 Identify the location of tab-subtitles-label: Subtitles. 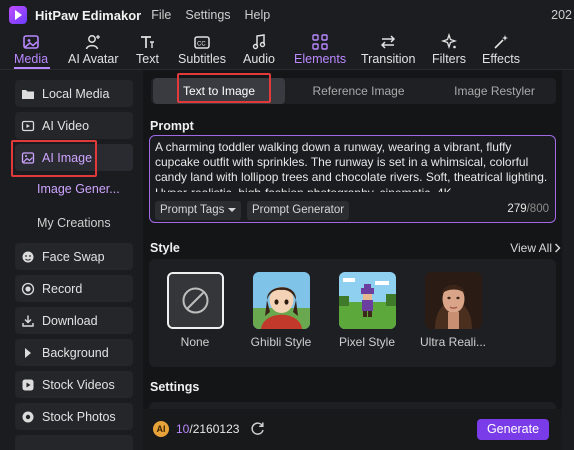
(202, 59).